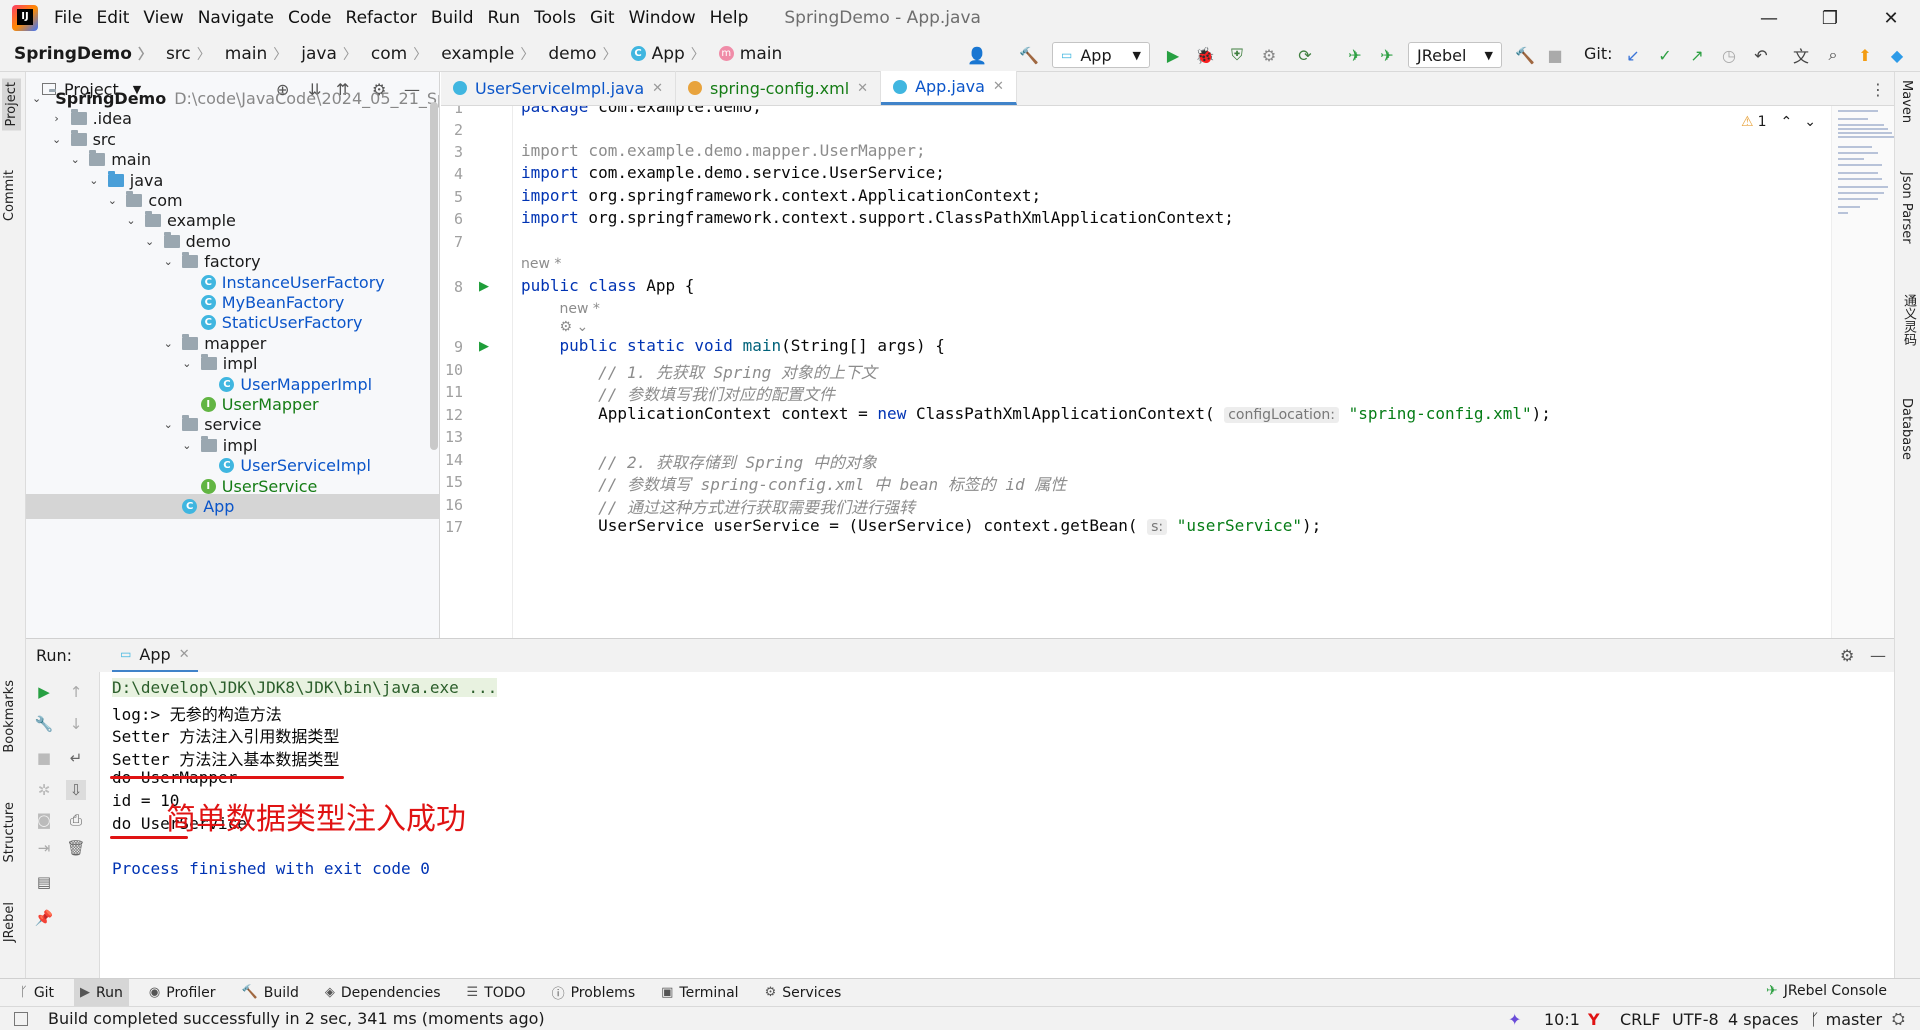 This screenshot has height=1030, width=1920. Describe the element at coordinates (949, 88) in the screenshot. I see `editor-tab-app-java: App.java ✕` at that location.